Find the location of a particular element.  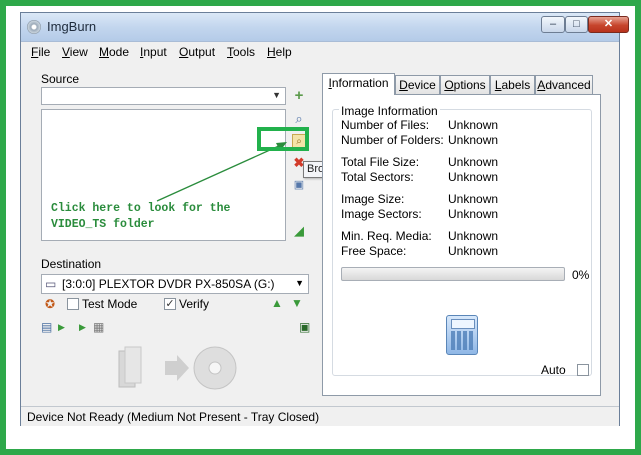

menu-help: Help is located at coordinates (279, 52).